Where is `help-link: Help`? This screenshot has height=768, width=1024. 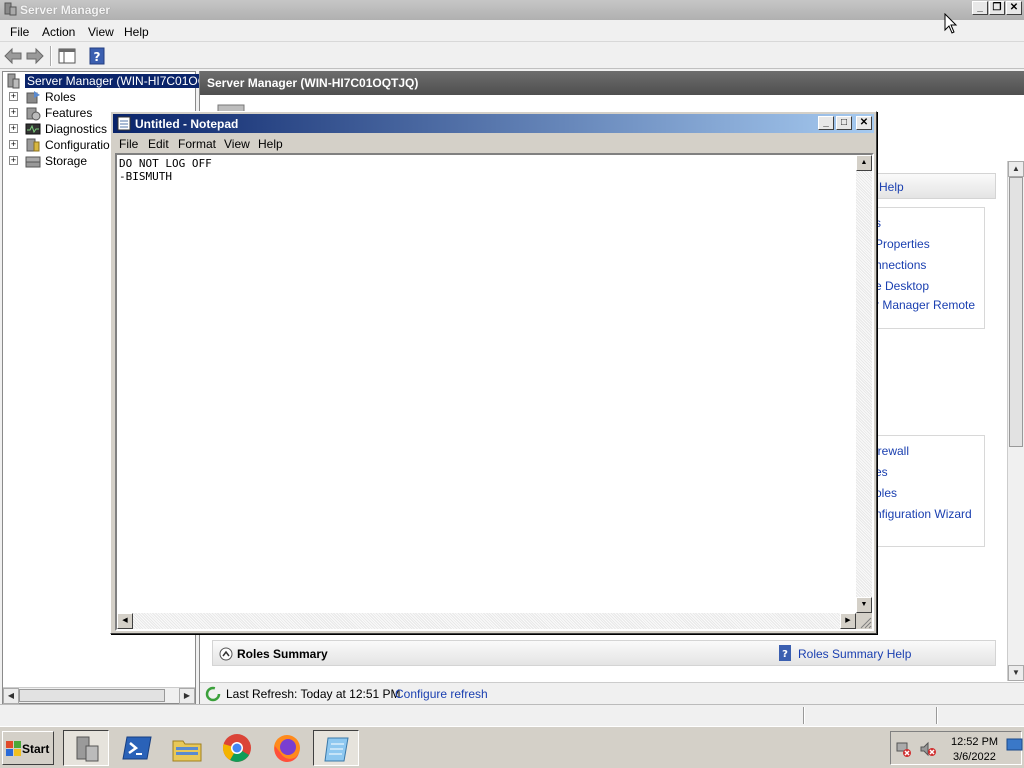
help-link: Help is located at coordinates (891, 187).